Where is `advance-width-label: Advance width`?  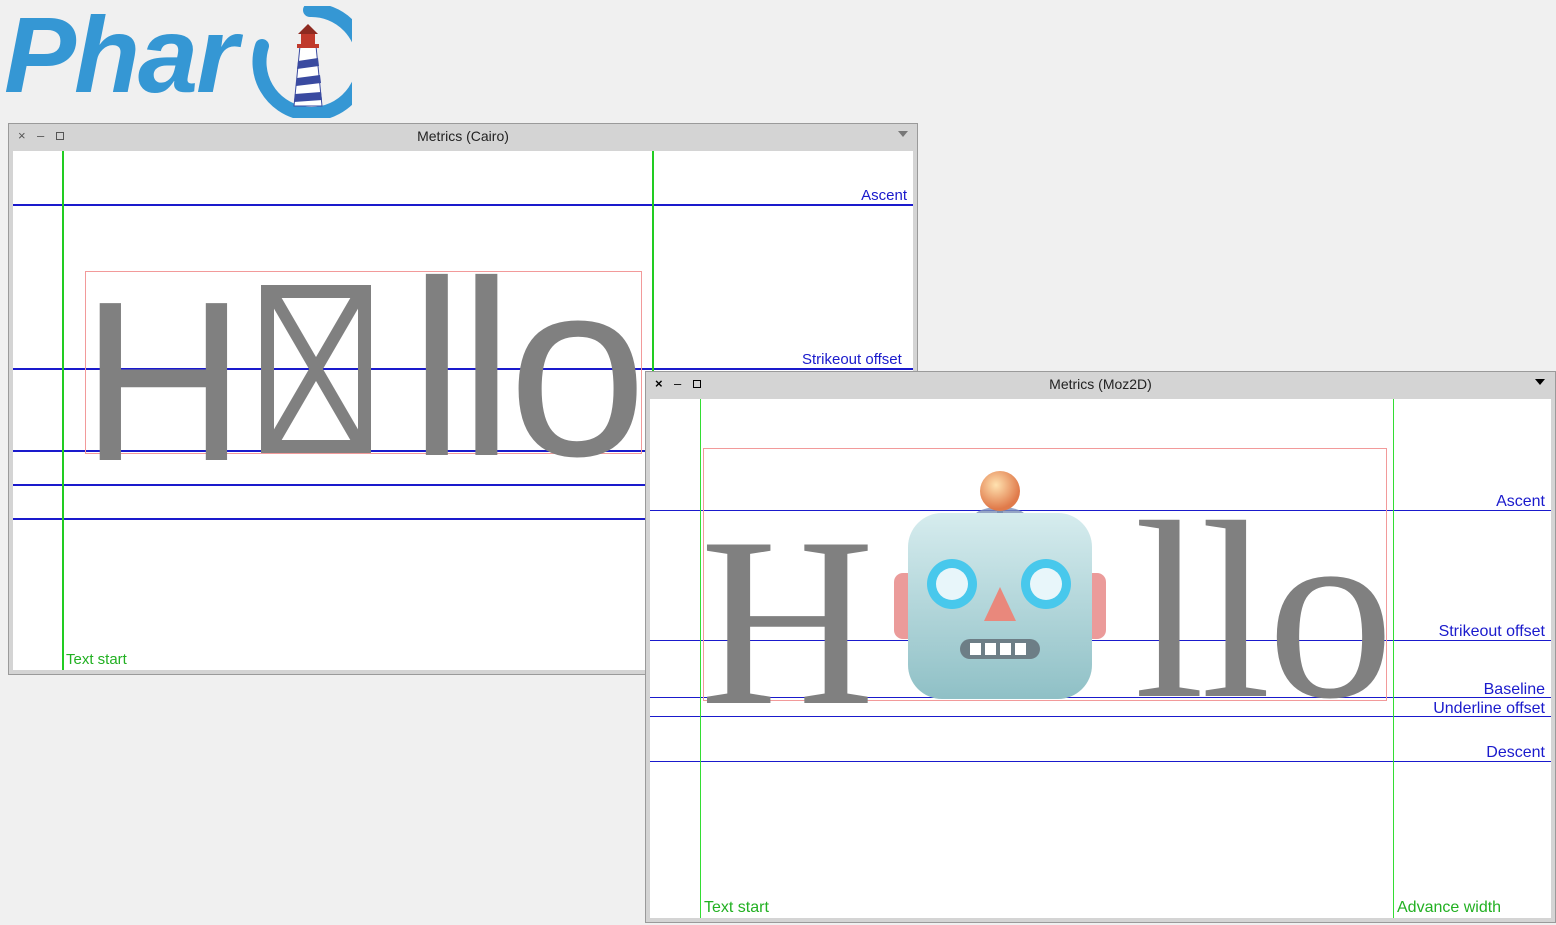 advance-width-label: Advance width is located at coordinates (1449, 907).